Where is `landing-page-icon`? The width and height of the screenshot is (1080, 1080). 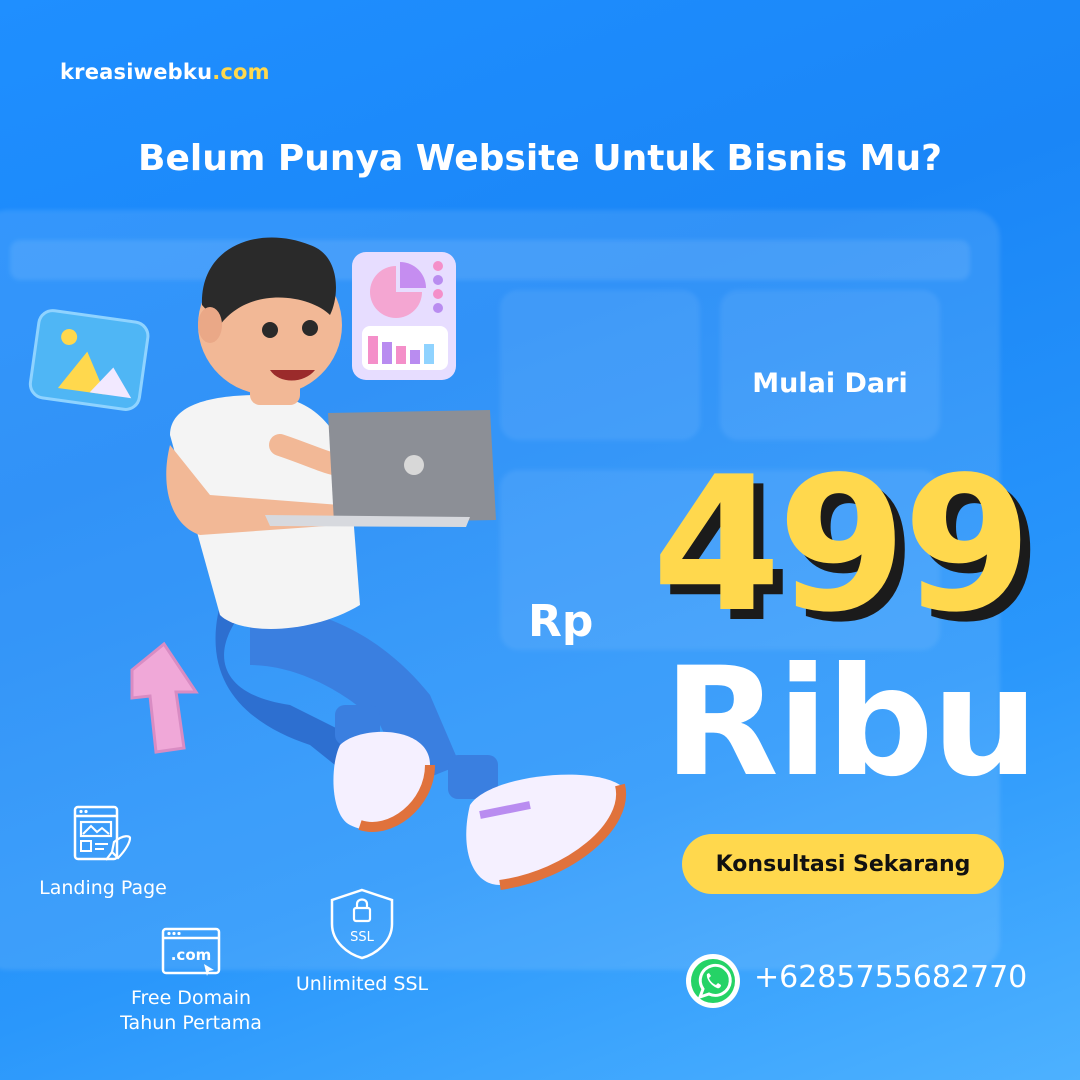 landing-page-icon is located at coordinates (102, 833).